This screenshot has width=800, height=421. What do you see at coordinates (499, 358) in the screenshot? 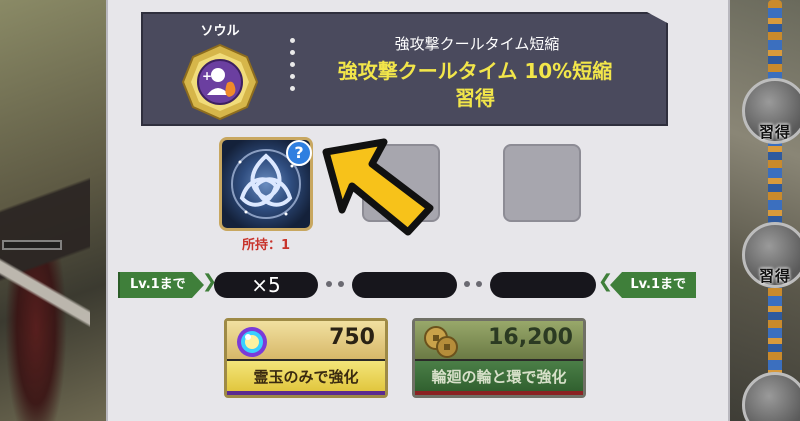
I see `enhance-with-rings-button: 16,200 輪廻の輪と環で強化` at bounding box center [499, 358].